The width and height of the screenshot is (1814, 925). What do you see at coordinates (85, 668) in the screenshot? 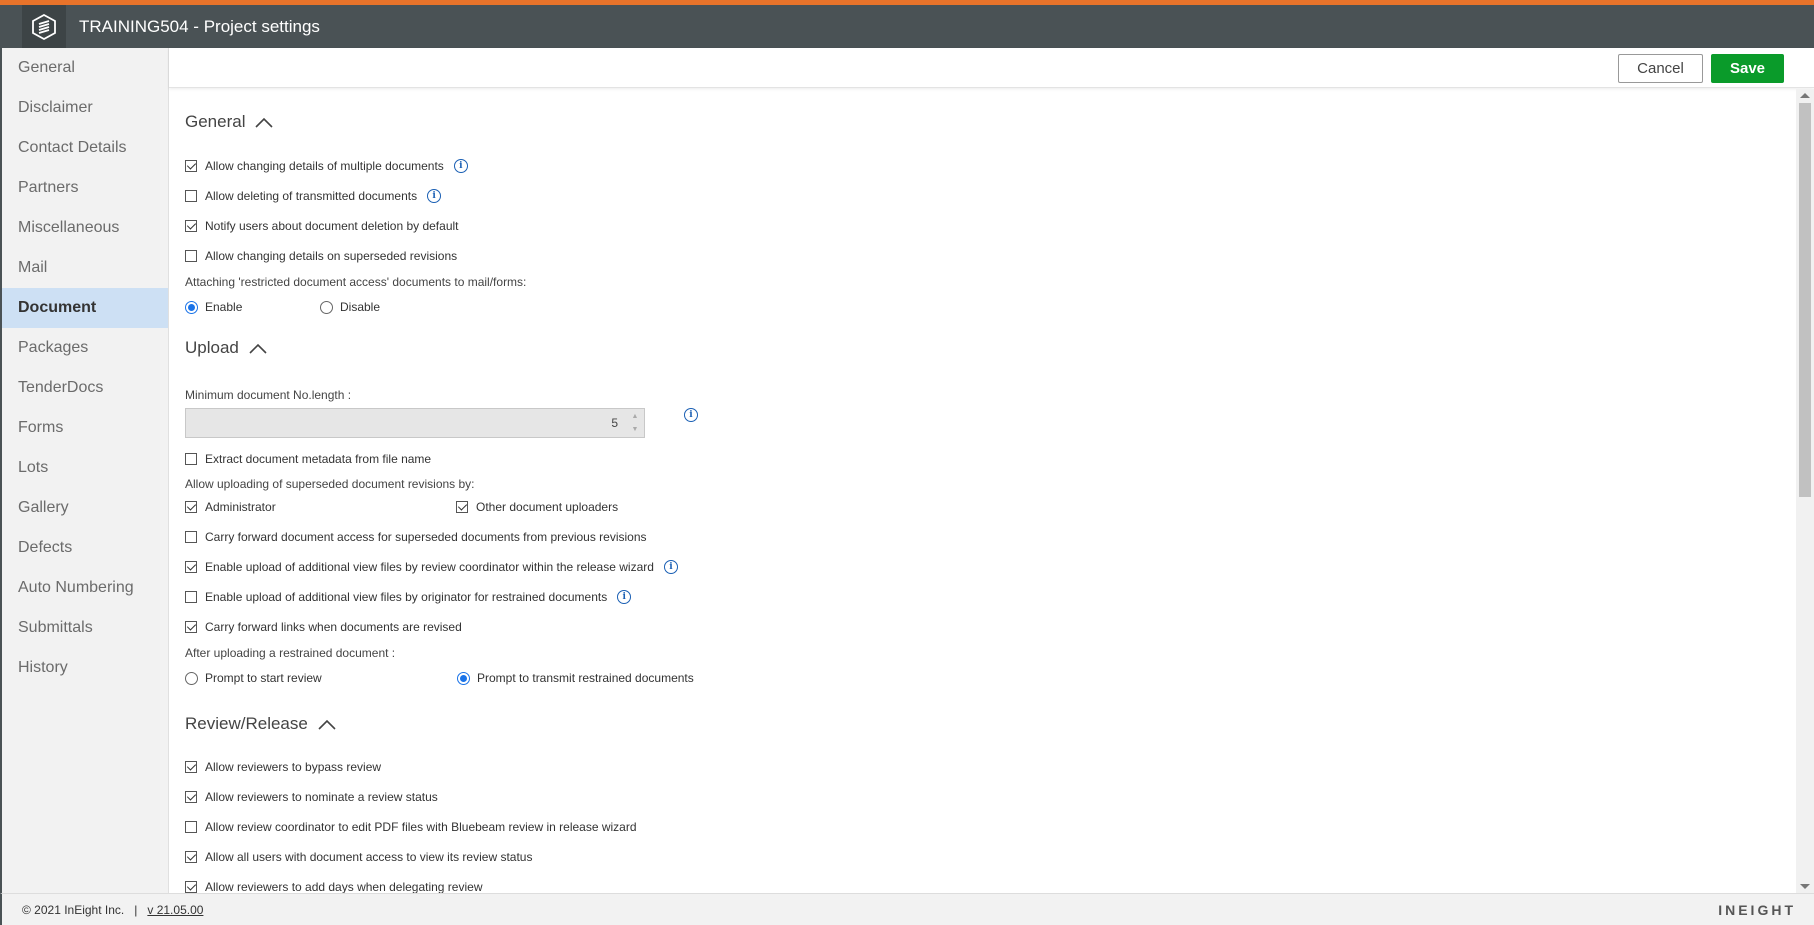
I see `sidebar-item-history: History` at bounding box center [85, 668].